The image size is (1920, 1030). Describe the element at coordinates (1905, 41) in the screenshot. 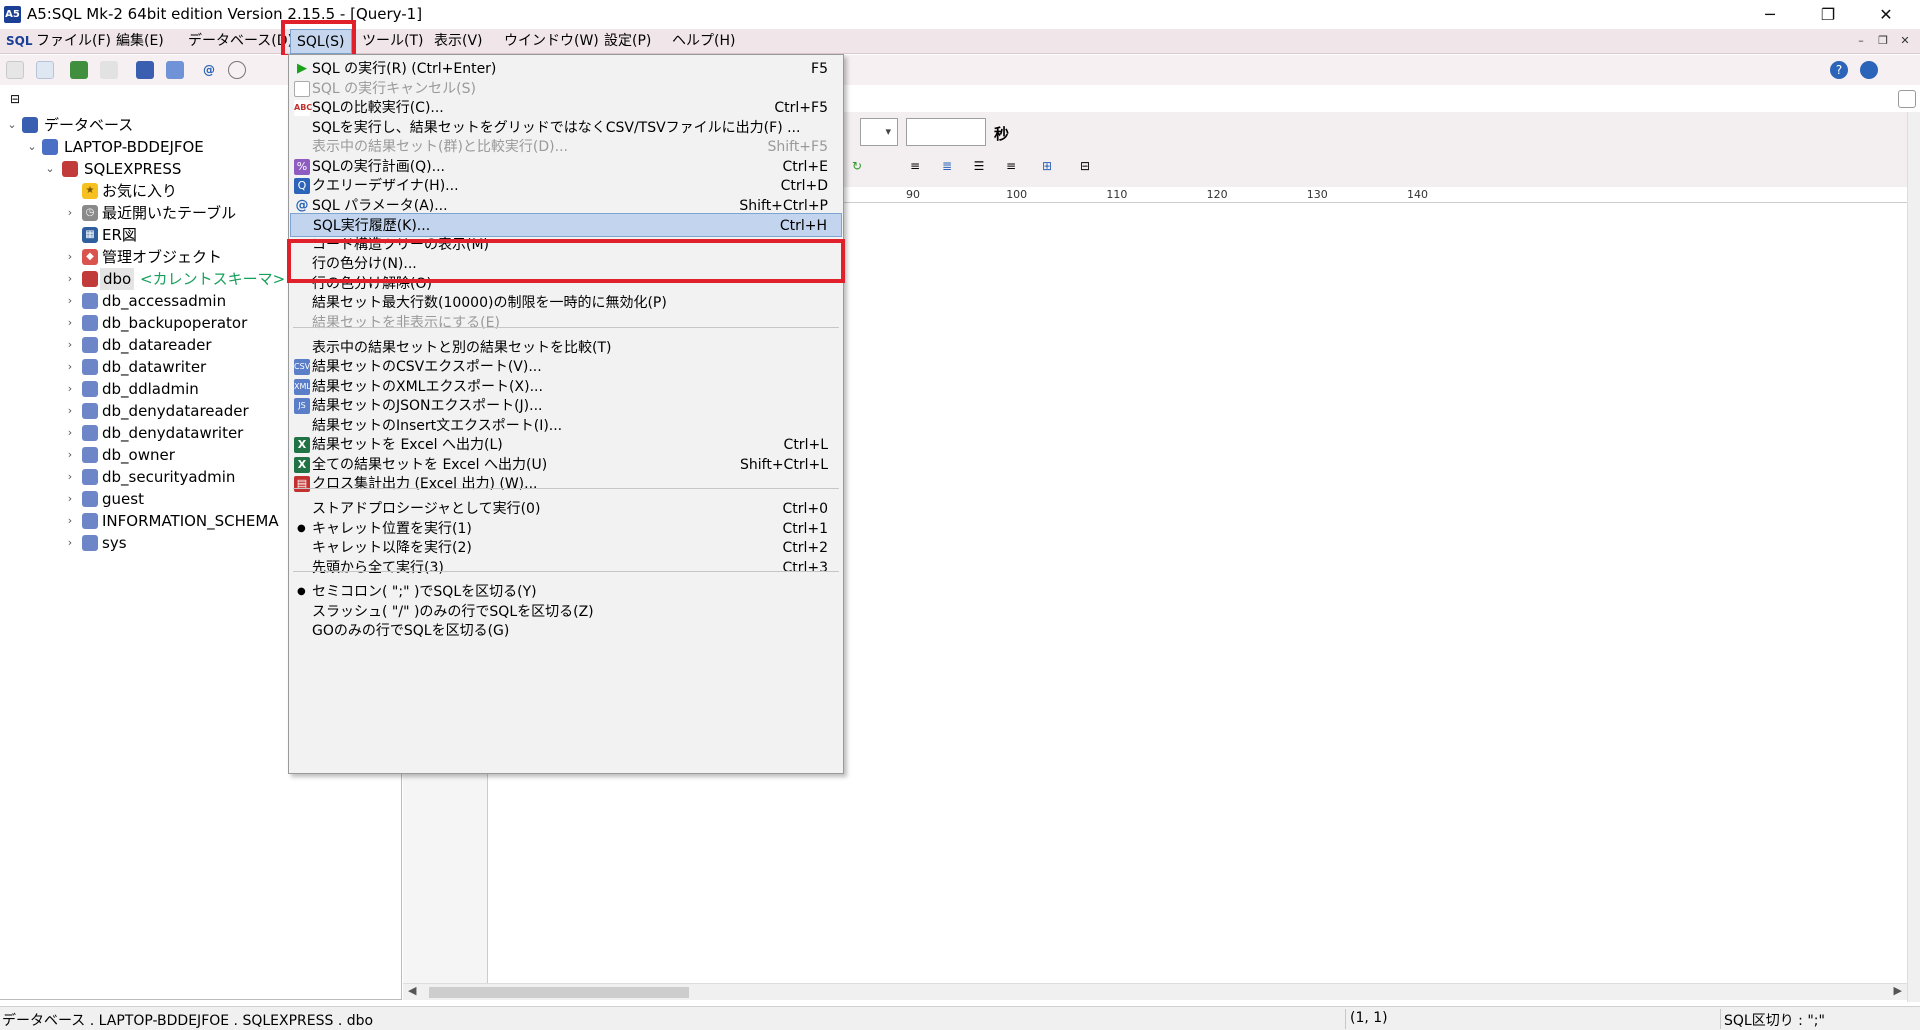

I see `mdi-close-button: ✕` at that location.